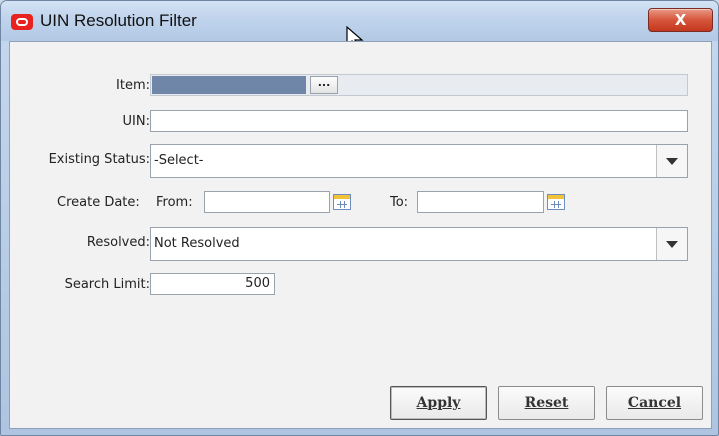 The height and width of the screenshot is (436, 719). I want to click on resolved-value: Not Resolved, so click(197, 243).